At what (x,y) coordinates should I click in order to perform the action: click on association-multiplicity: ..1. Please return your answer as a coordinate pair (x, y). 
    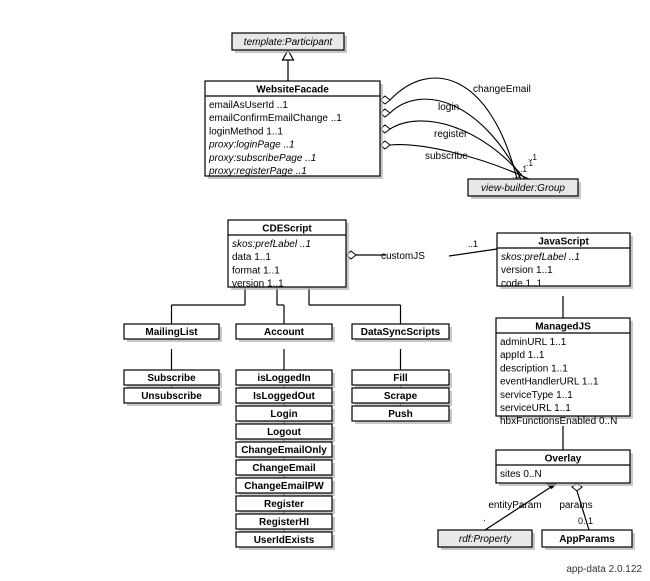
    Looking at the image, I should click on (532, 157).